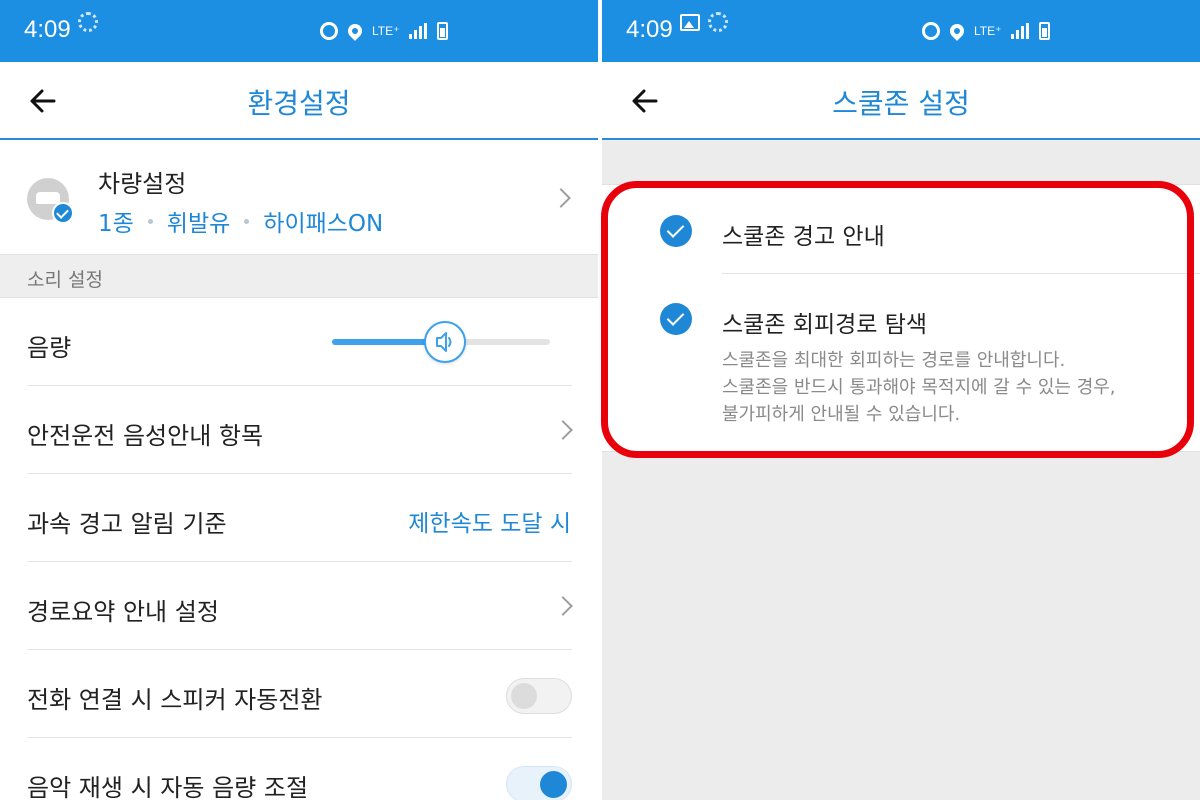  What do you see at coordinates (168, 787) in the screenshot?
I see `music-volume-label: 음악 재생 시 자동 음량 조절` at bounding box center [168, 787].